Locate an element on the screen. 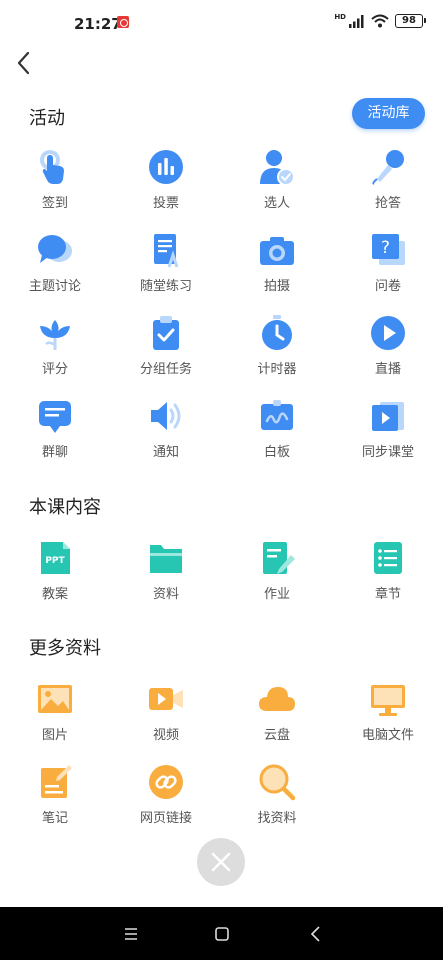  activity-label: 主题讨论 is located at coordinates (54, 286).